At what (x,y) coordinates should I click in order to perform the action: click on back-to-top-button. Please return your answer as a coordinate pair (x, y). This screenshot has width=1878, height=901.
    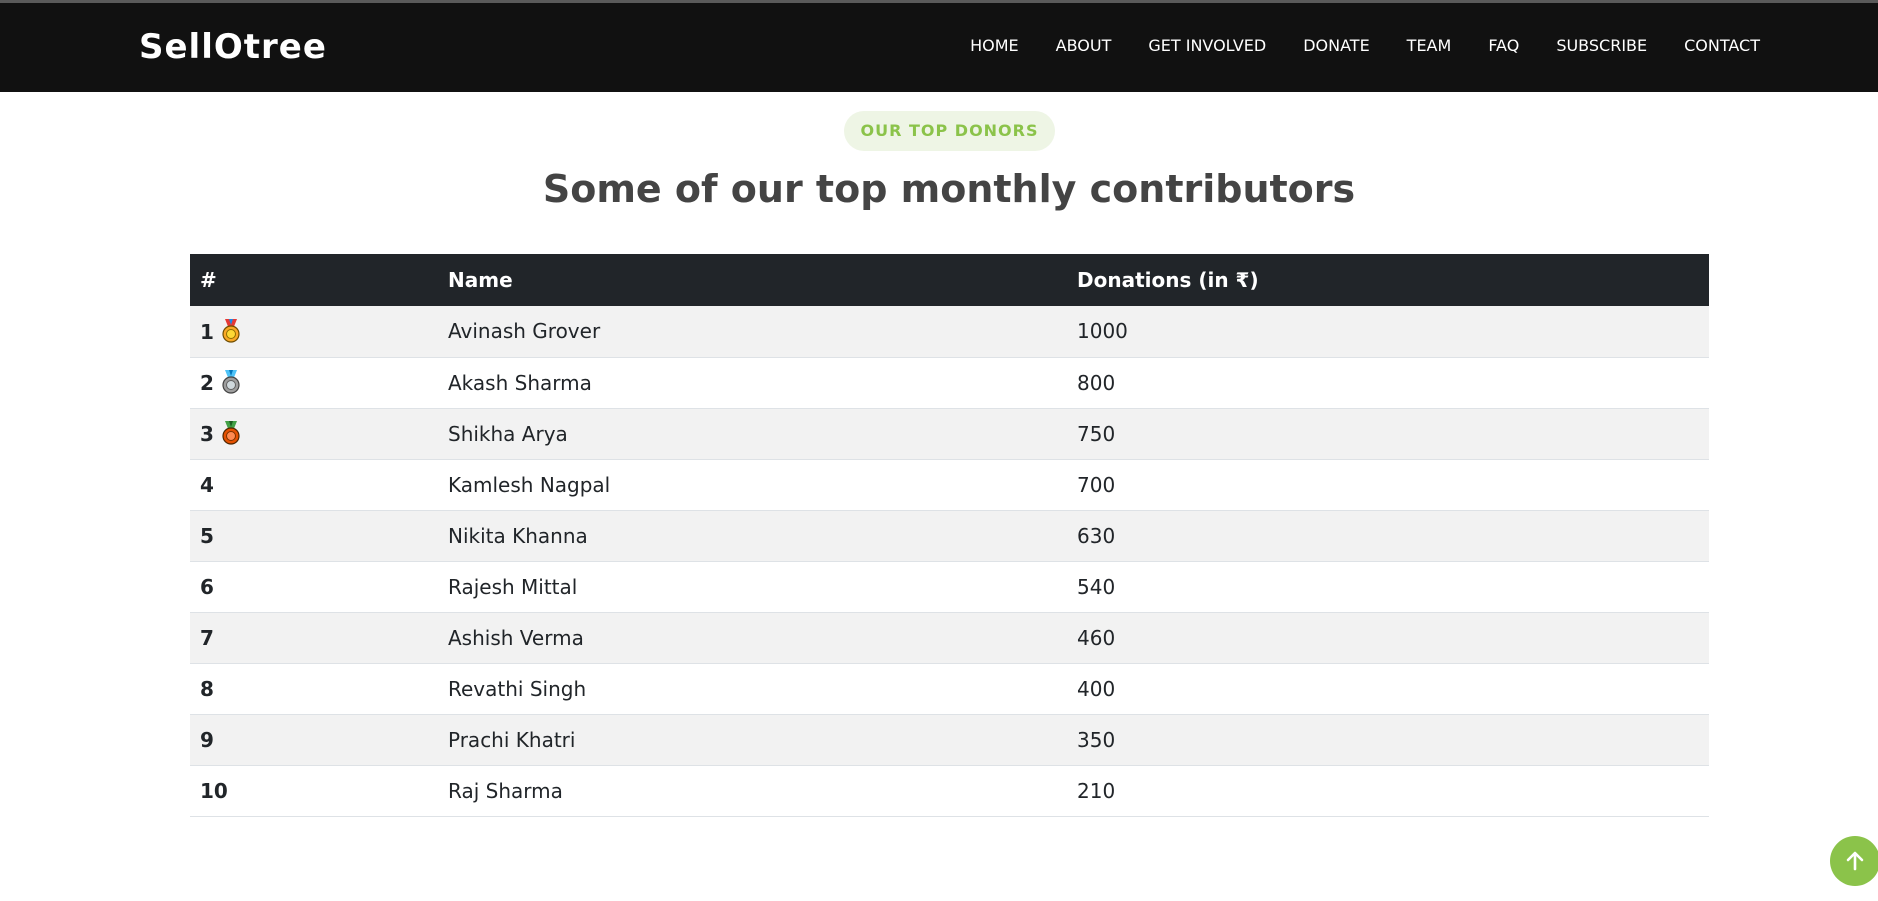
    Looking at the image, I should click on (1854, 861).